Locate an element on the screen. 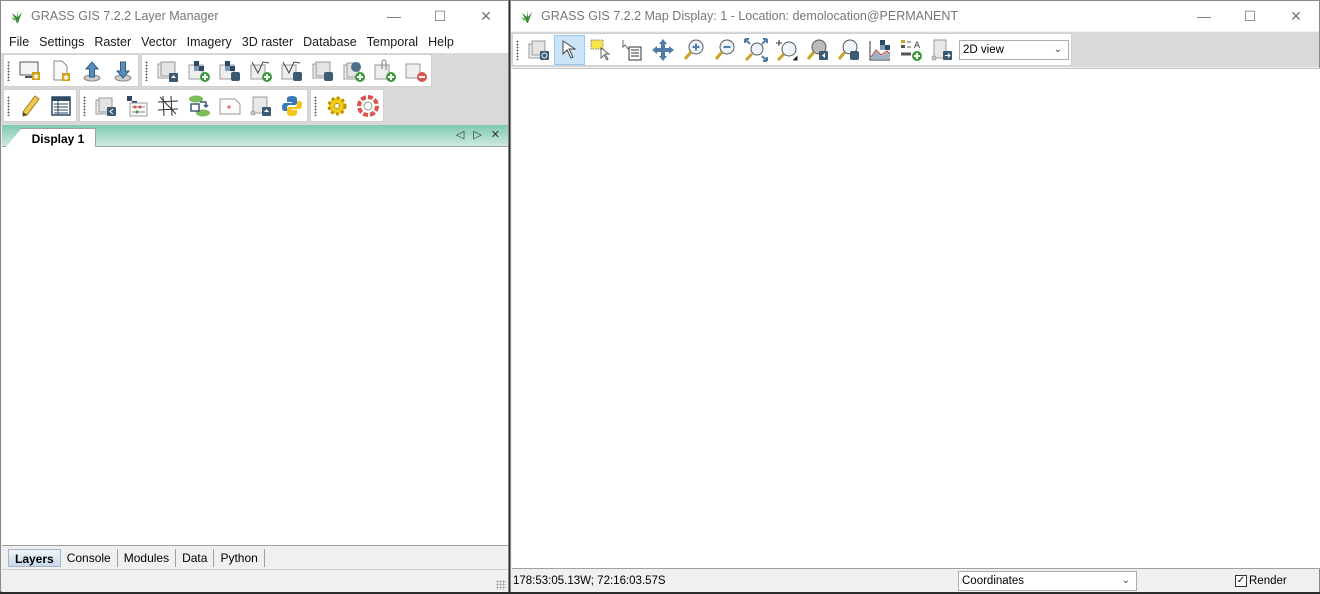 The height and width of the screenshot is (594, 1320). menu-settings: Settings is located at coordinates (61, 42).